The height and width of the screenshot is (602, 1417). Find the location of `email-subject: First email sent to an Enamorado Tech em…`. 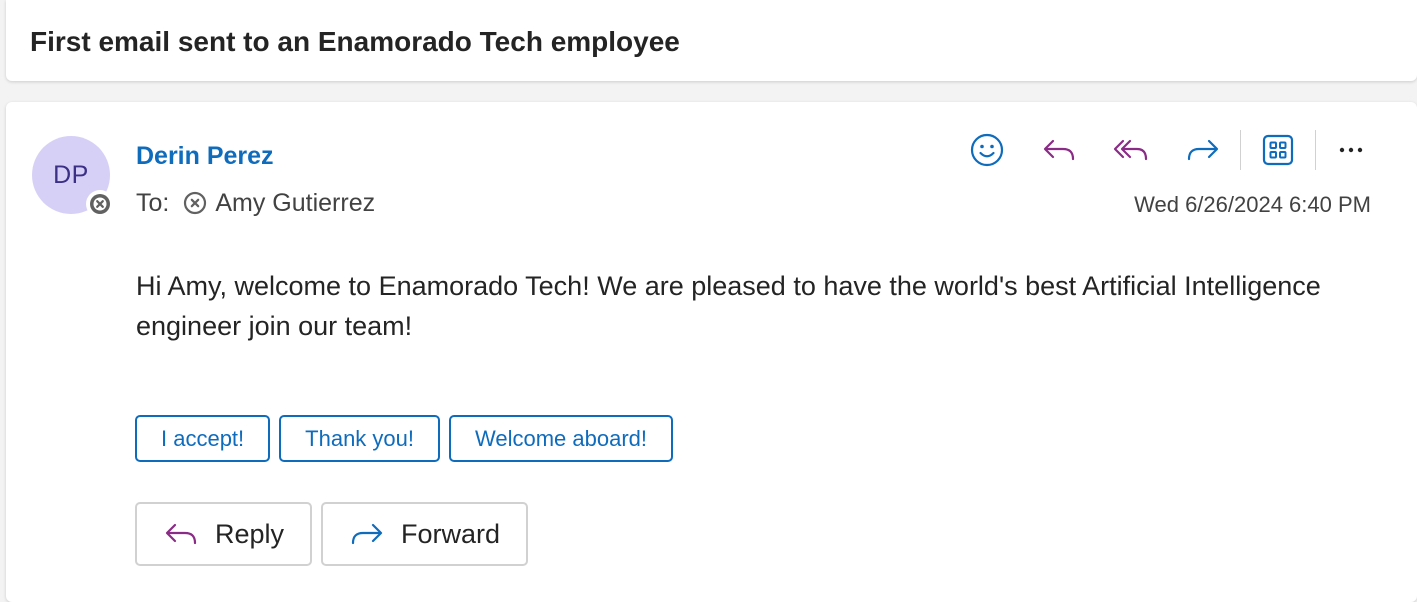

email-subject: First email sent to an Enamorado Tech em… is located at coordinates (355, 41).